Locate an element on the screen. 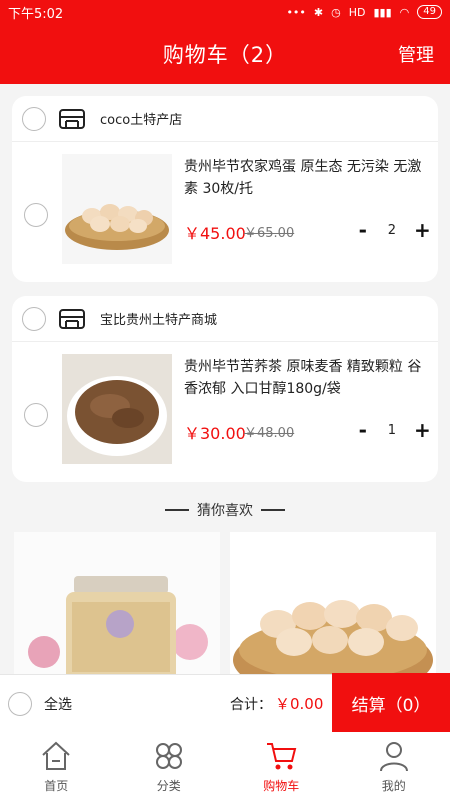 This screenshot has width=450, height=800. quantity-value: 2 is located at coordinates (391, 230).